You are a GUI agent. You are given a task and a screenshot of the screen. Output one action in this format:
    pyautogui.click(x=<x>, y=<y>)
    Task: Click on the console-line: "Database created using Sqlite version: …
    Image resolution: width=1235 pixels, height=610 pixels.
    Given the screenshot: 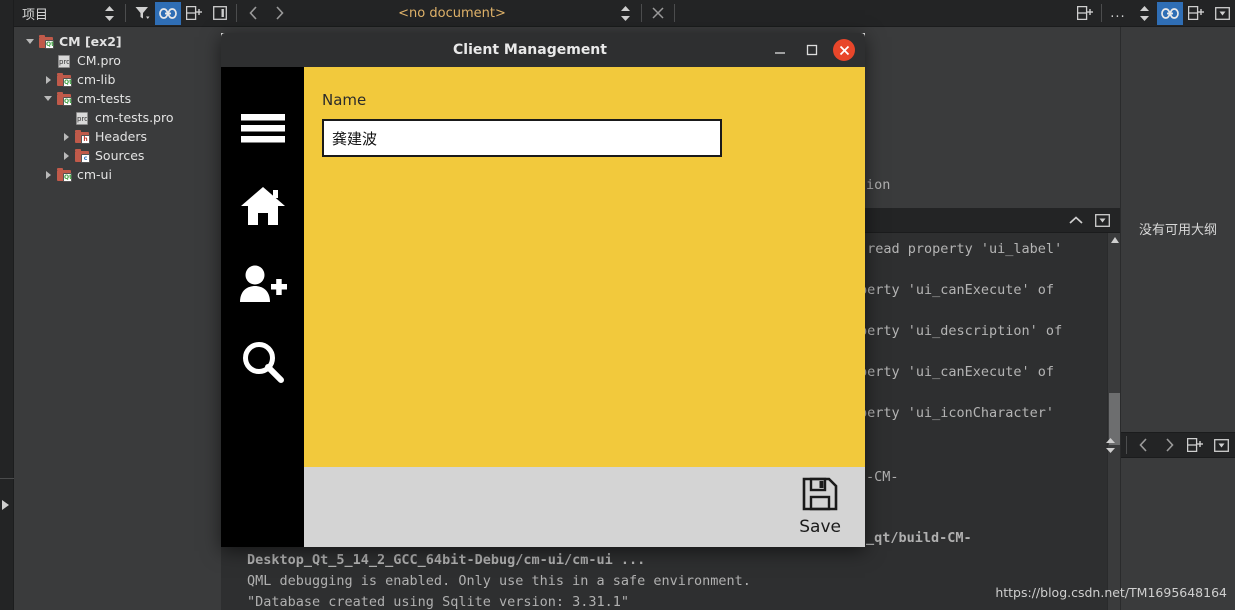 What is the action you would take?
    pyautogui.click(x=438, y=602)
    